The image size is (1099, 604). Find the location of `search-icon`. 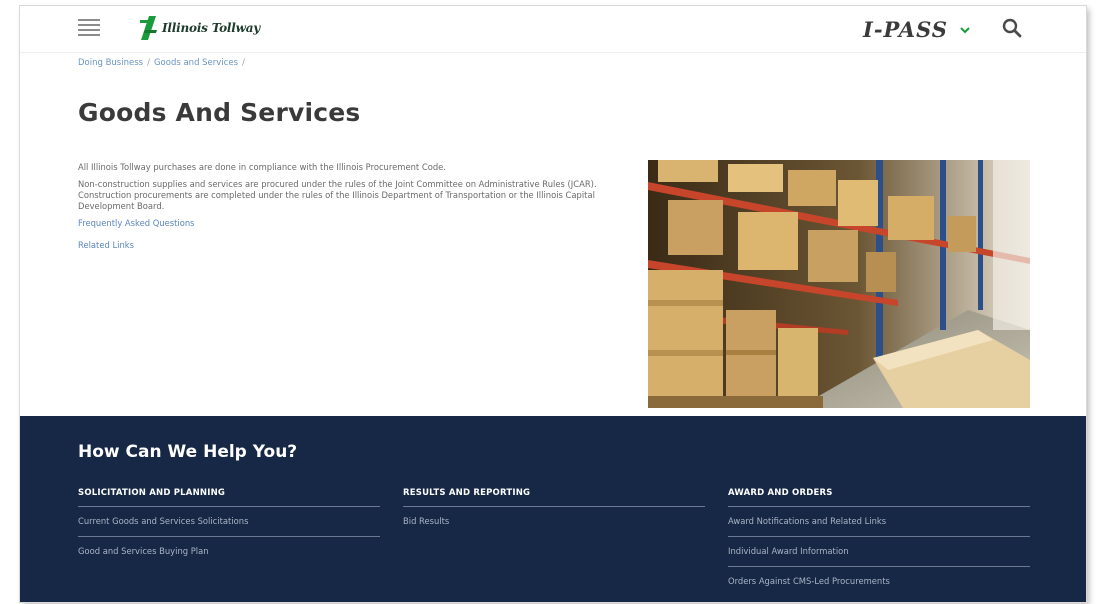

search-icon is located at coordinates (1012, 28).